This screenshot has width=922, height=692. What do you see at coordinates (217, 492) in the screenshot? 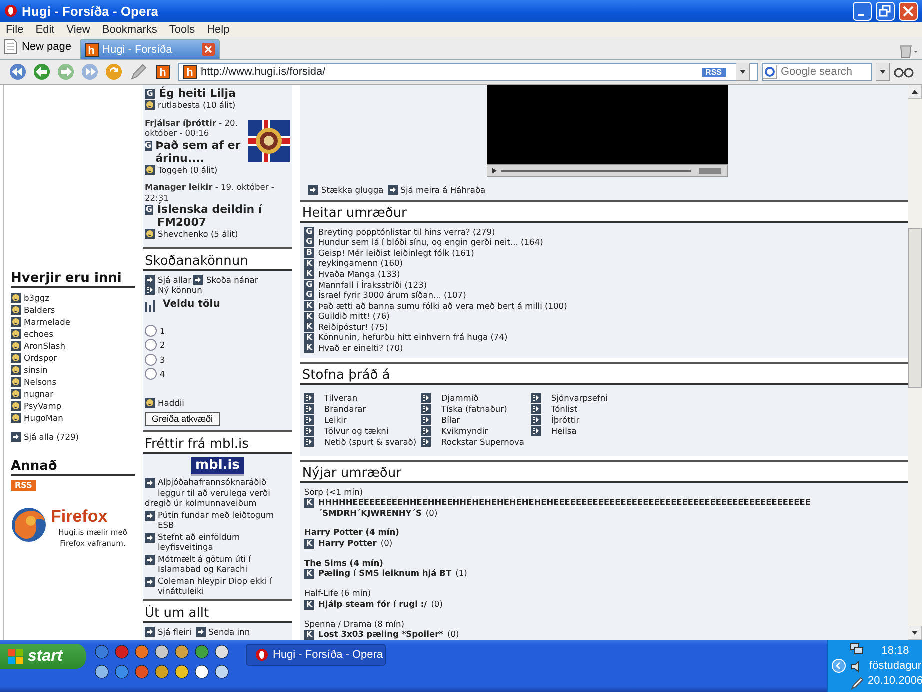
I see `news-link: Alþjóðahafrannsóknaráðið leggur til að verulega verði dregið úr kolmunnaveiðum` at bounding box center [217, 492].